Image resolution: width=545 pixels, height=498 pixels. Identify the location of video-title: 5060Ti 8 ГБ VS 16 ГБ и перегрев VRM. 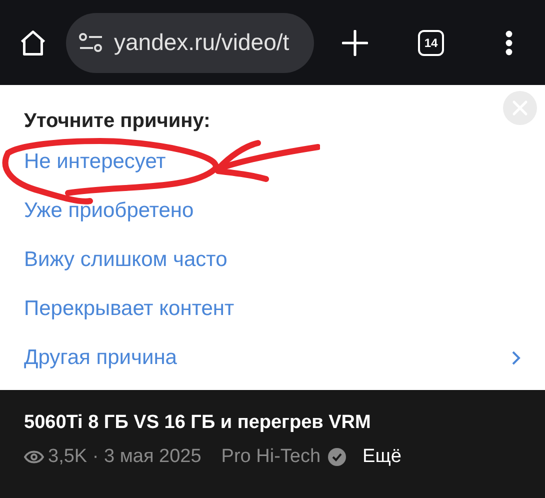
(198, 423).